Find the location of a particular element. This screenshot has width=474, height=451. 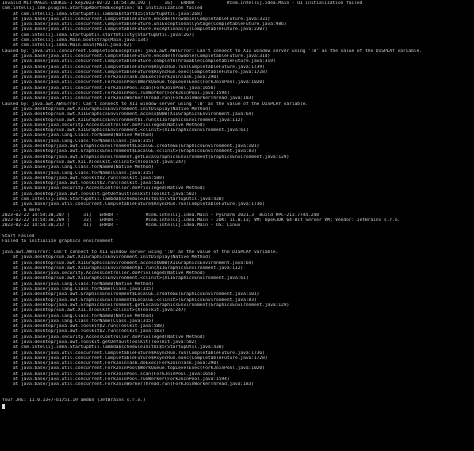

terminal-cursor is located at coordinates (3, 406).